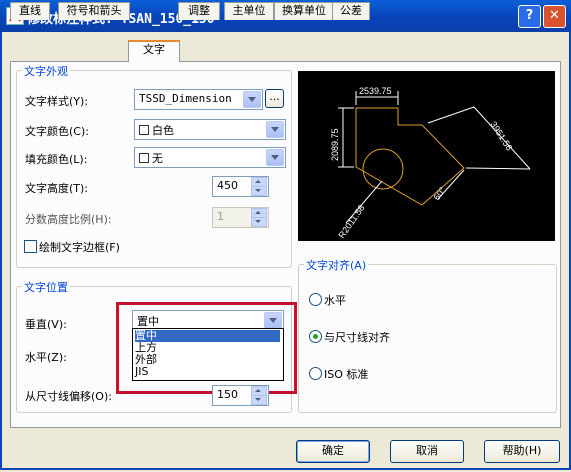  I want to click on text-height-spinner: 450, so click(240, 186).